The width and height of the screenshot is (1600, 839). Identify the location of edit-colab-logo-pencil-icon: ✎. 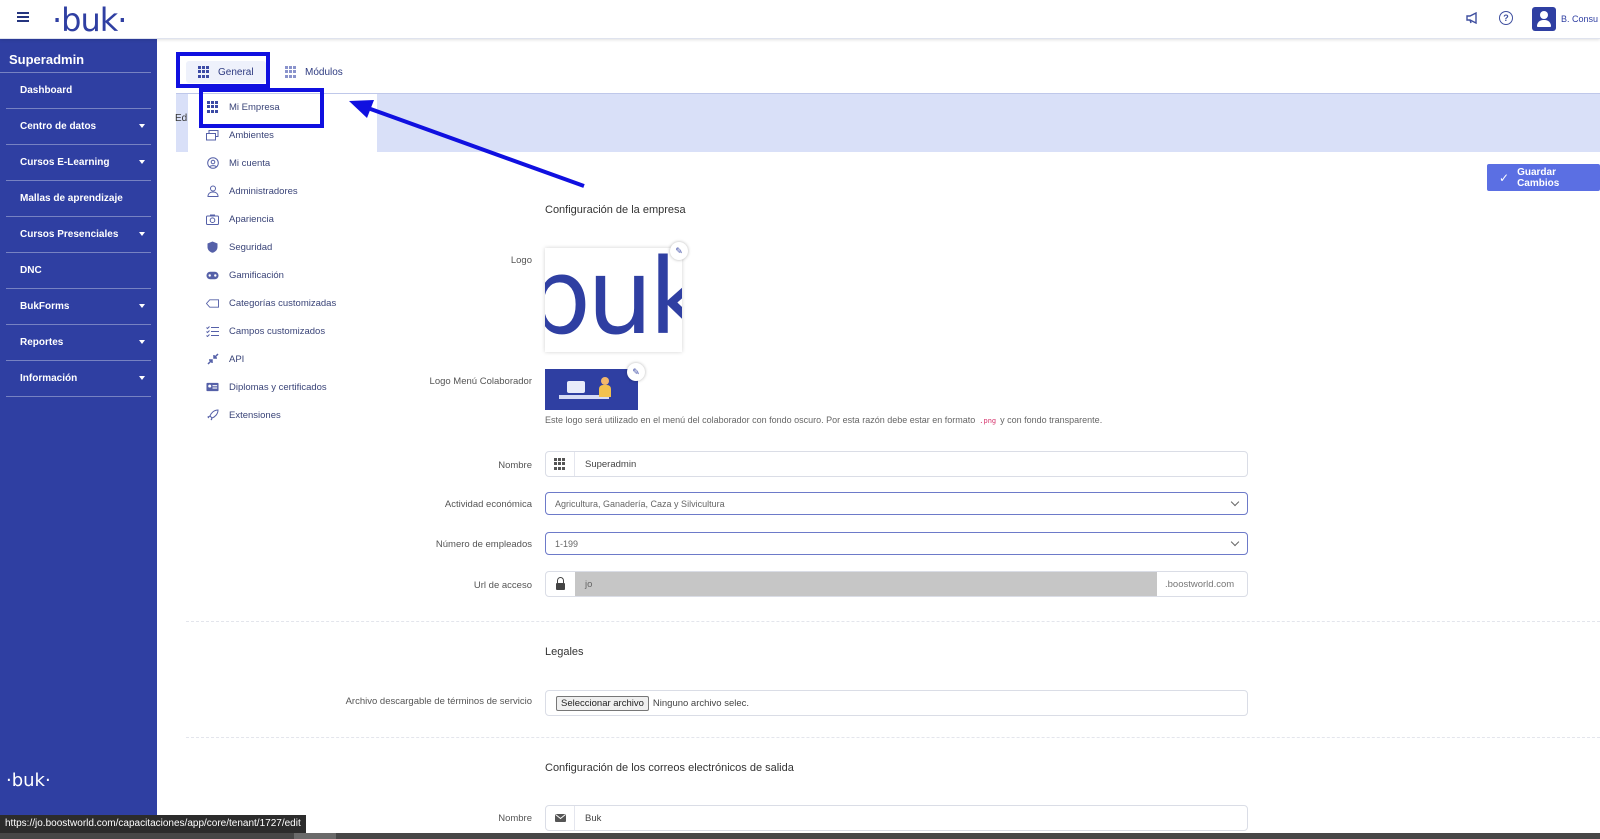
(636, 372).